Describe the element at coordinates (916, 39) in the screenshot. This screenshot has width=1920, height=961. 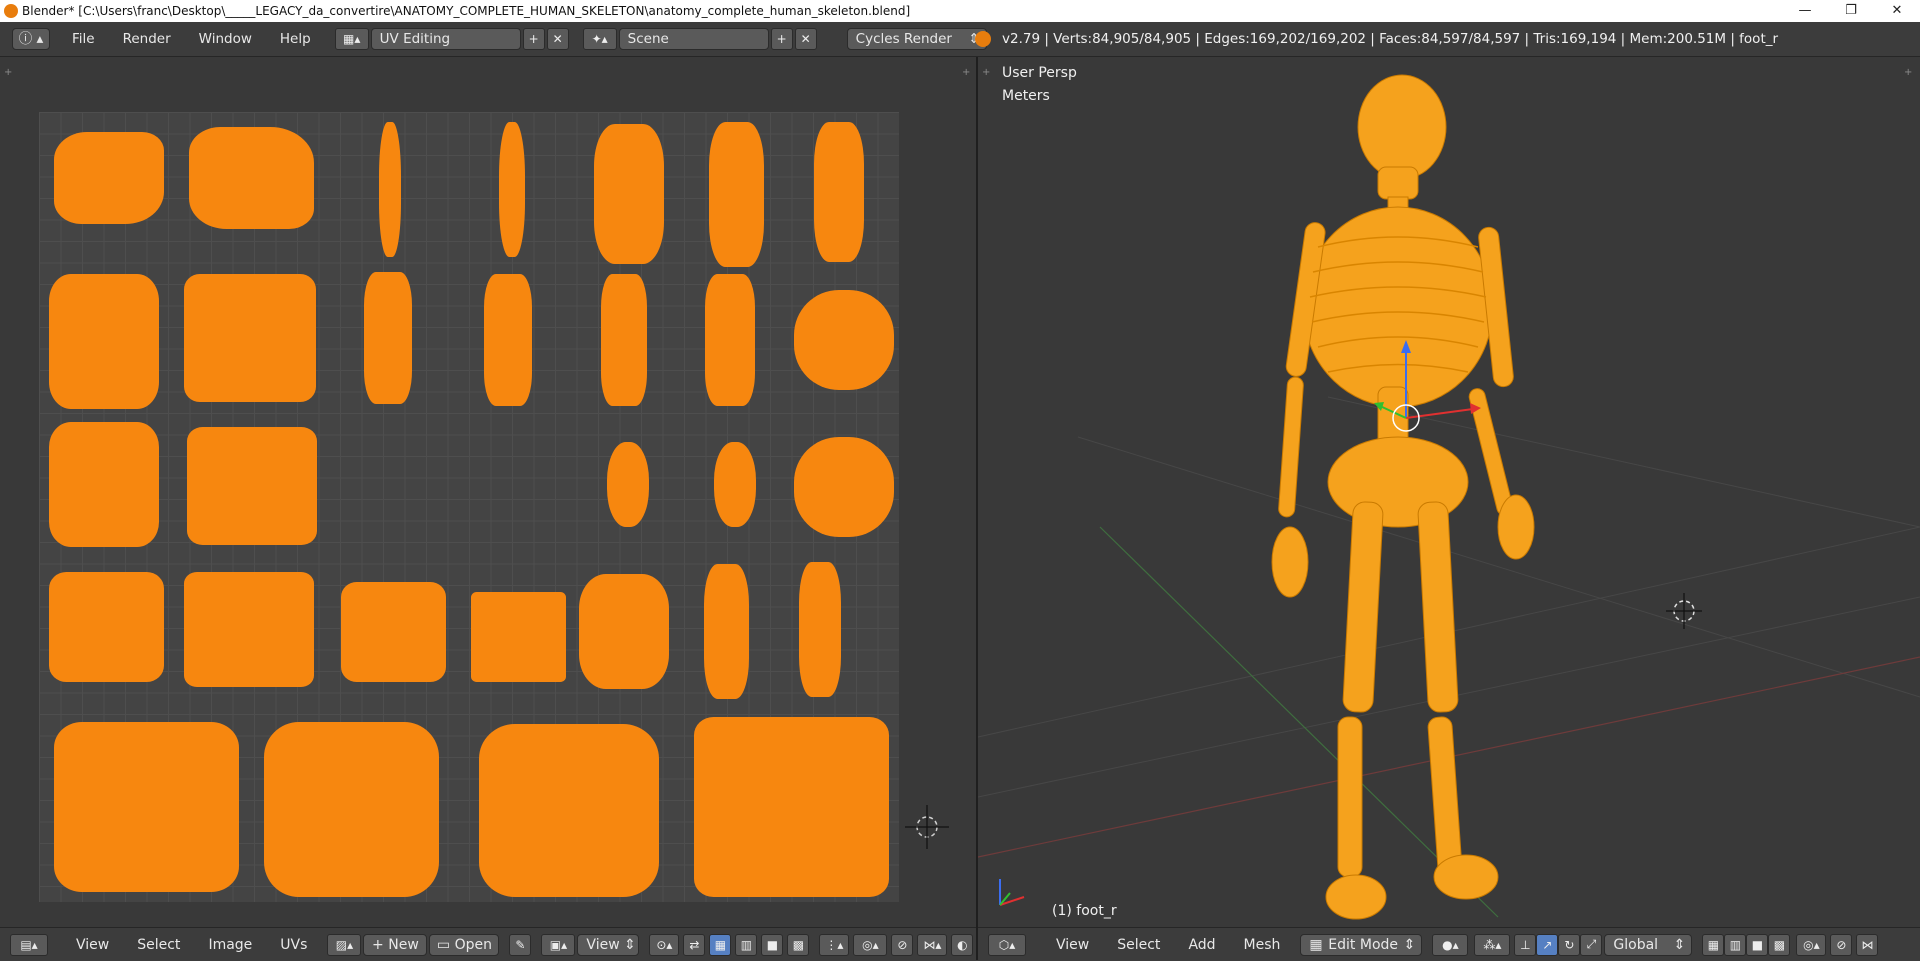
I see `render-engine-select: Cycles Render ⇕` at that location.